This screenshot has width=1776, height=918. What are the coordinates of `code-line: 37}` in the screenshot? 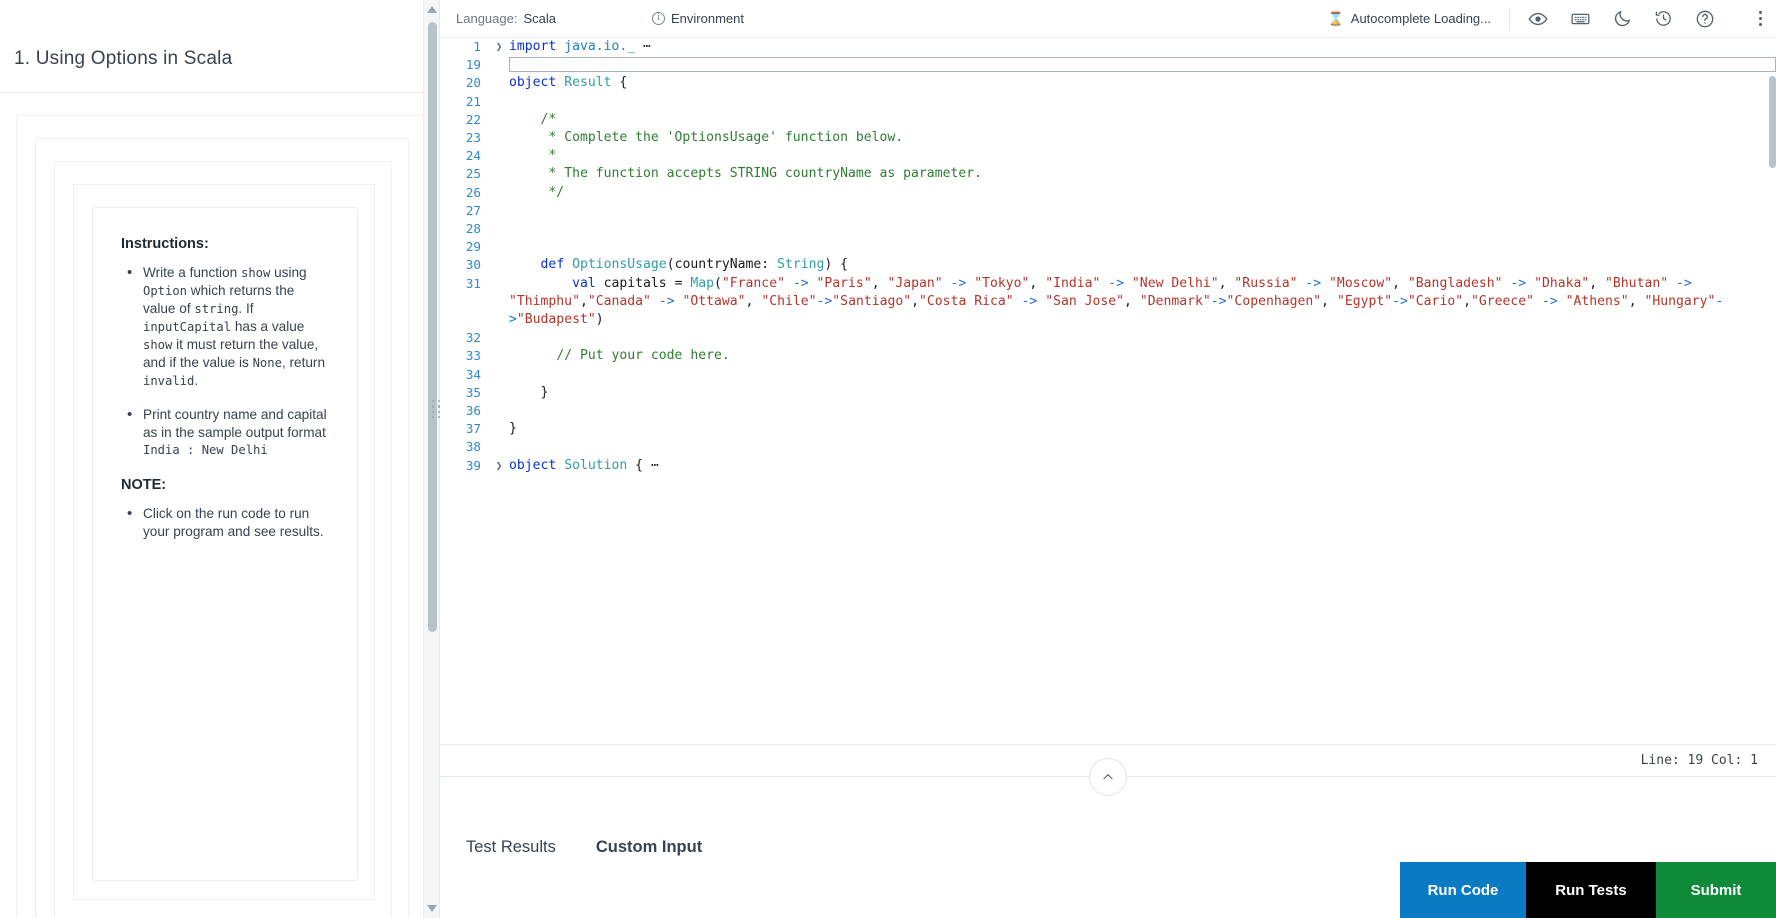 It's located at (1108, 429).